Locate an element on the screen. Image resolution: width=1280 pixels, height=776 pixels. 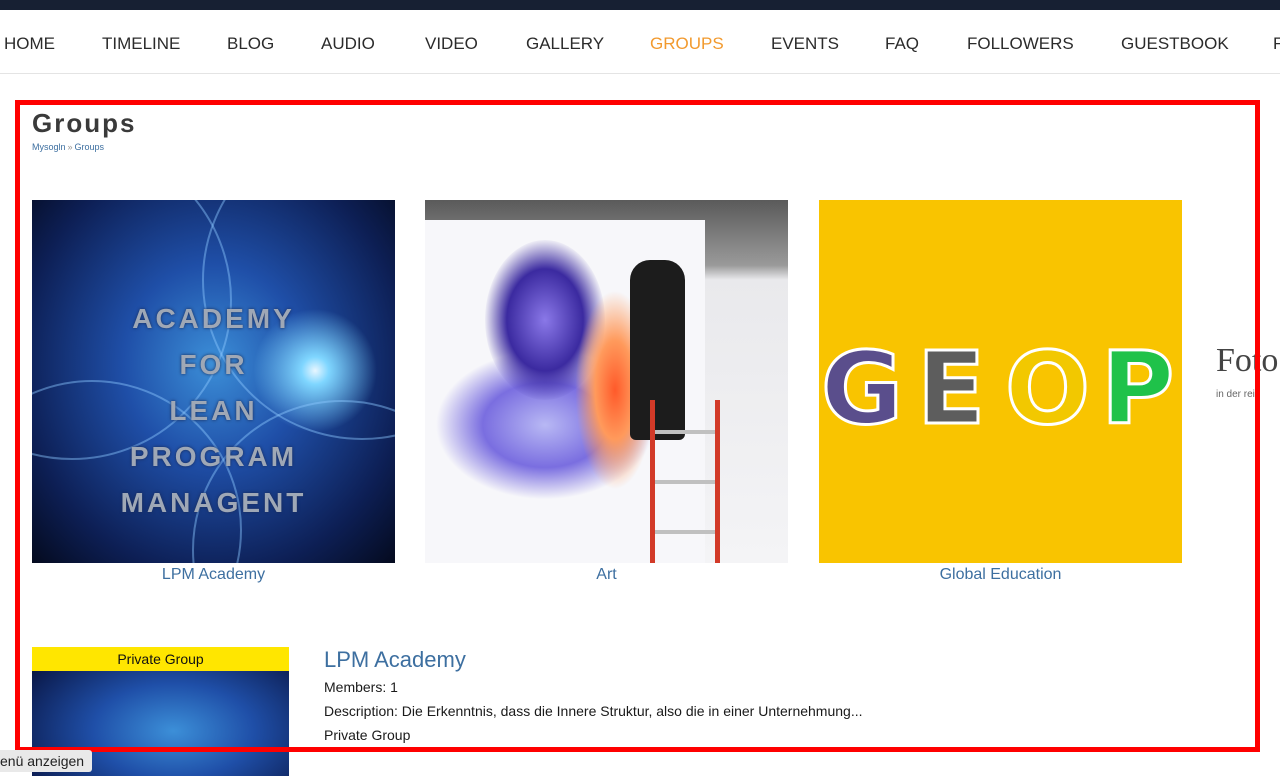
partial-tile-title: Foto is located at coordinates (1247, 361).